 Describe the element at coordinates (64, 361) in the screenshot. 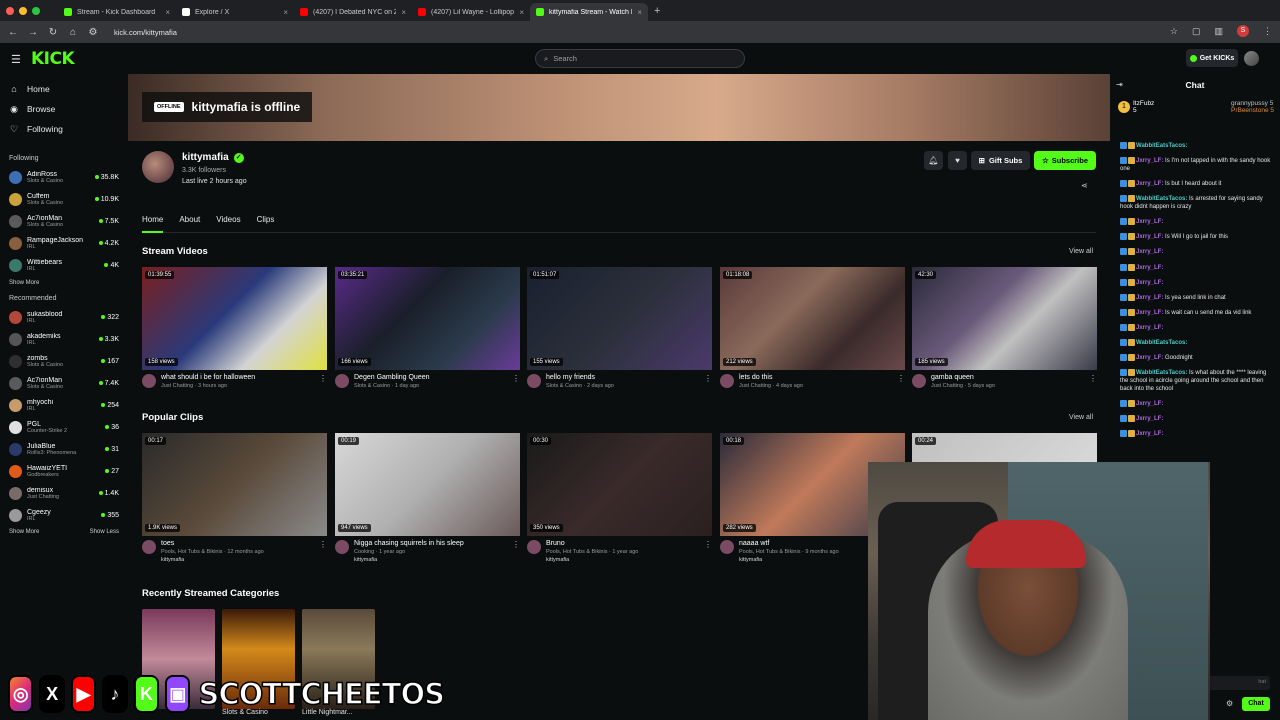

I see `sidebar-channel: zombs Slots & Casino 167` at that location.